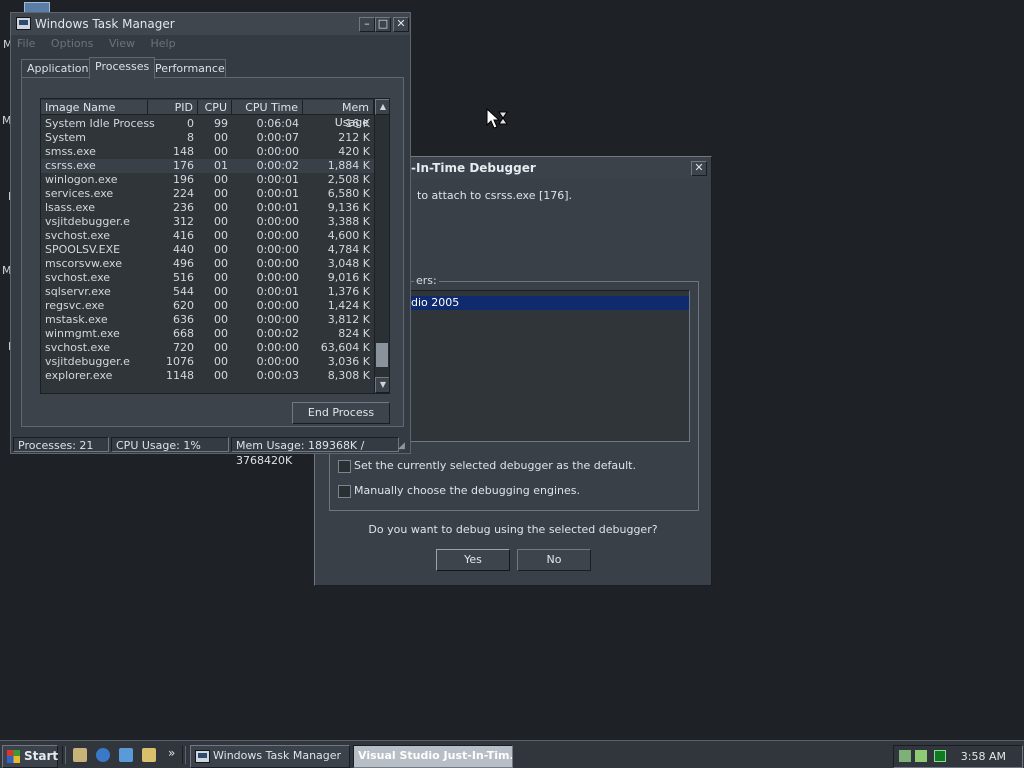 The width and height of the screenshot is (1024, 768). Describe the element at coordinates (76, 319) in the screenshot. I see `cell-name: mstask.exe` at that location.